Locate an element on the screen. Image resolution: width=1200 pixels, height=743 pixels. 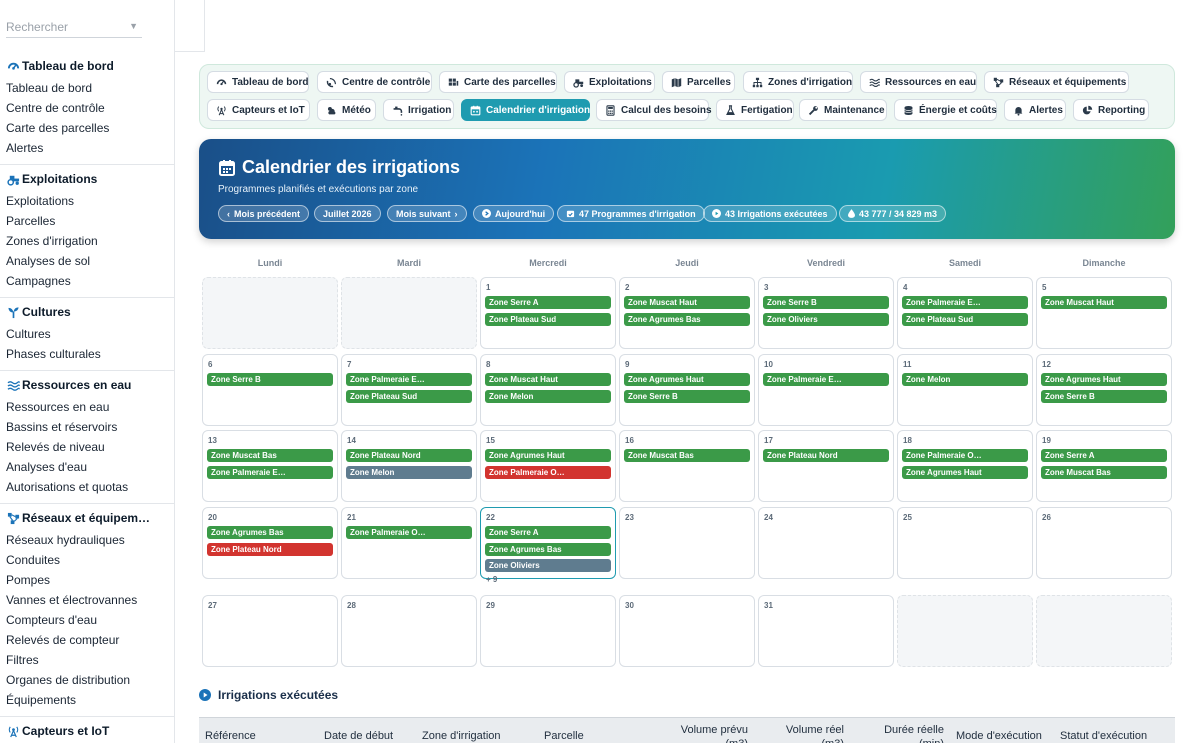
sidebar-item-releves-de-niveau: Relevés de niveau is located at coordinates (87, 447).